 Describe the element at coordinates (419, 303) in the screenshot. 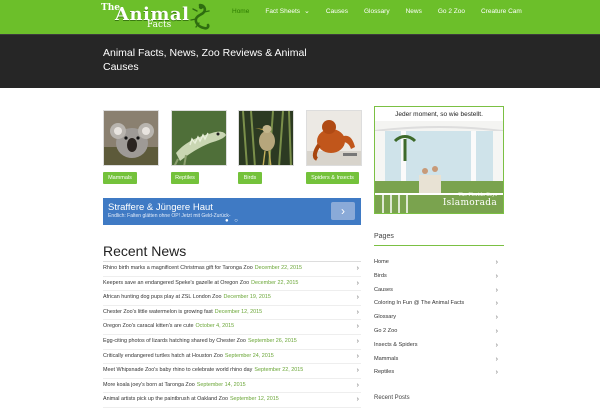

I see `pages-item-label: Coloring In Fun @ The Animal Facts` at that location.